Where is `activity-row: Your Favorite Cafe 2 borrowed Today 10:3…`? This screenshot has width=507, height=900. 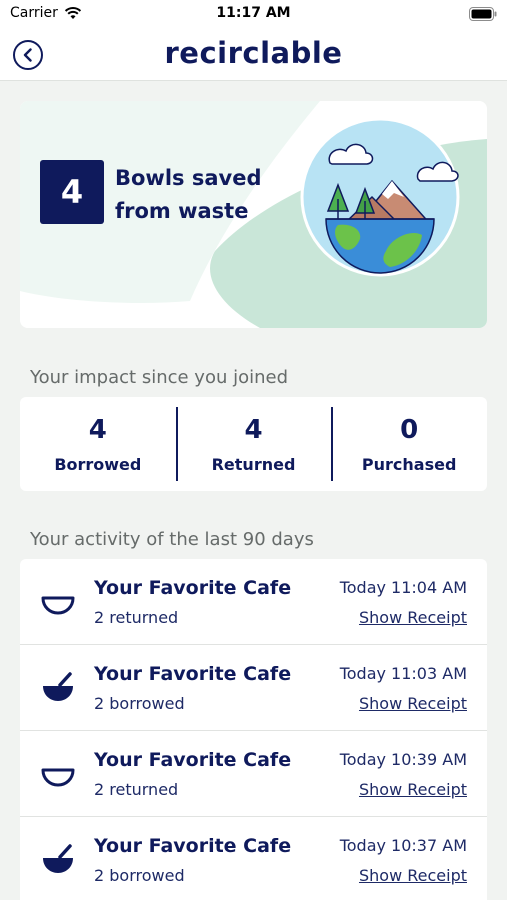 activity-row: Your Favorite Cafe 2 borrowed Today 10:3… is located at coordinates (253, 858).